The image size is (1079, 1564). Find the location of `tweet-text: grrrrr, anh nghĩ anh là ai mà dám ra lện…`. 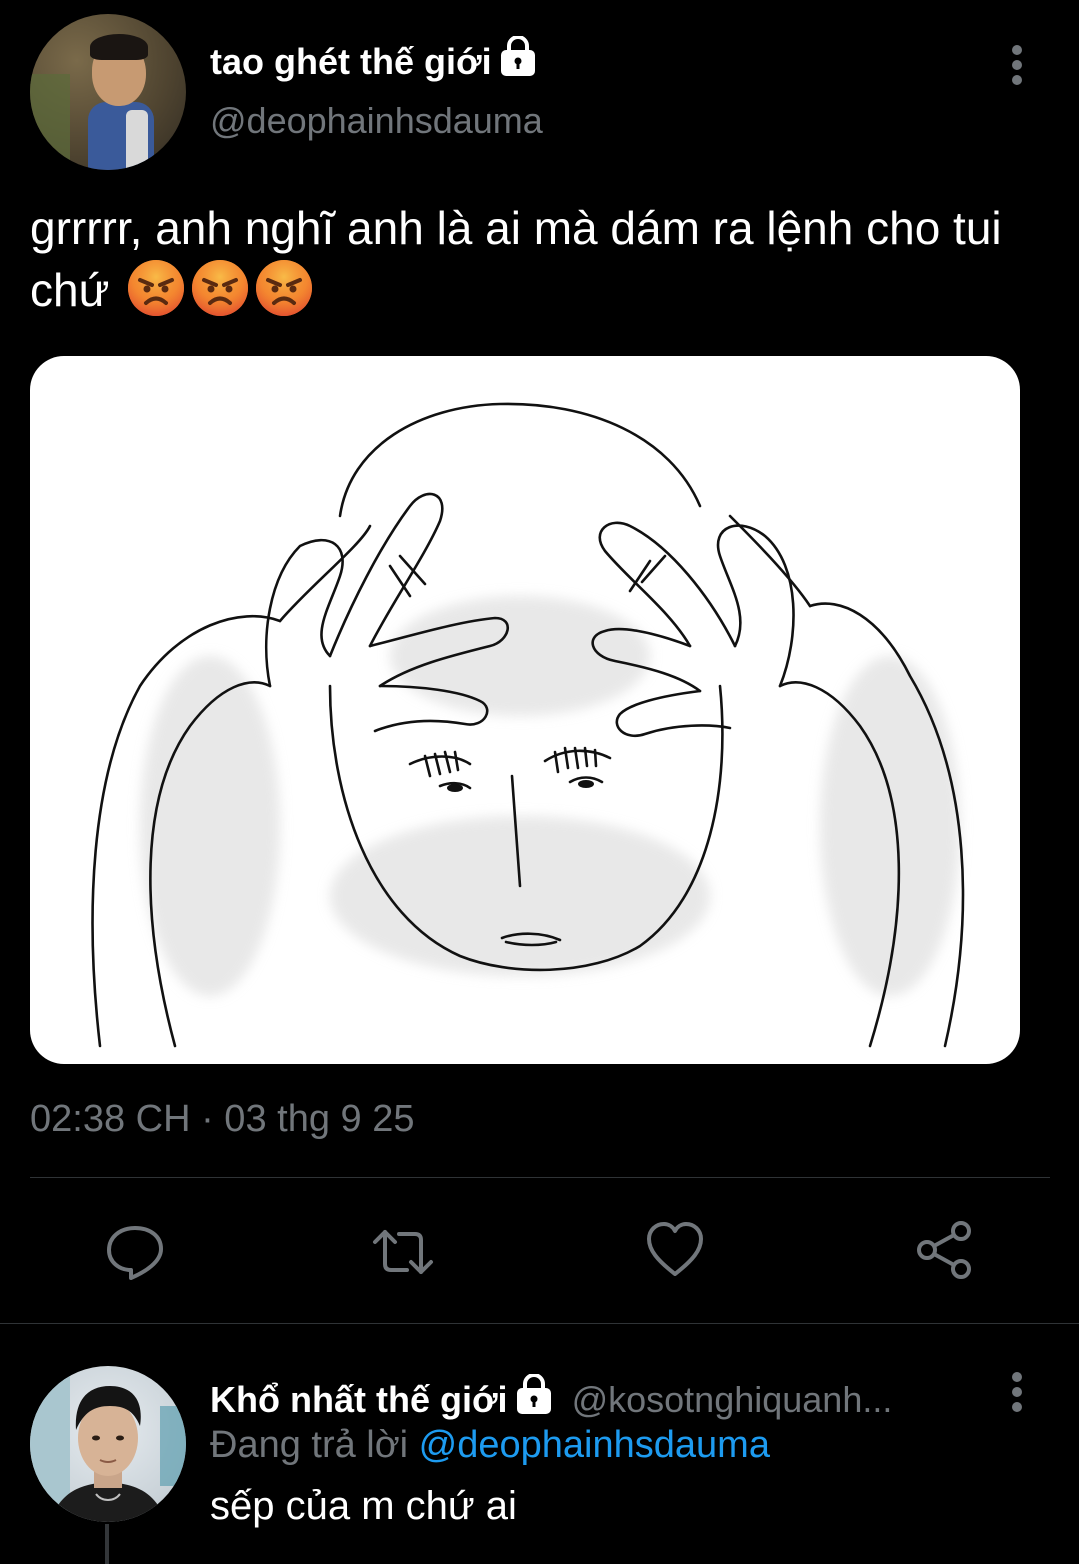

tweet-text: grrrrr, anh nghĩ anh là ai mà dám ra lện… is located at coordinates (530, 259).